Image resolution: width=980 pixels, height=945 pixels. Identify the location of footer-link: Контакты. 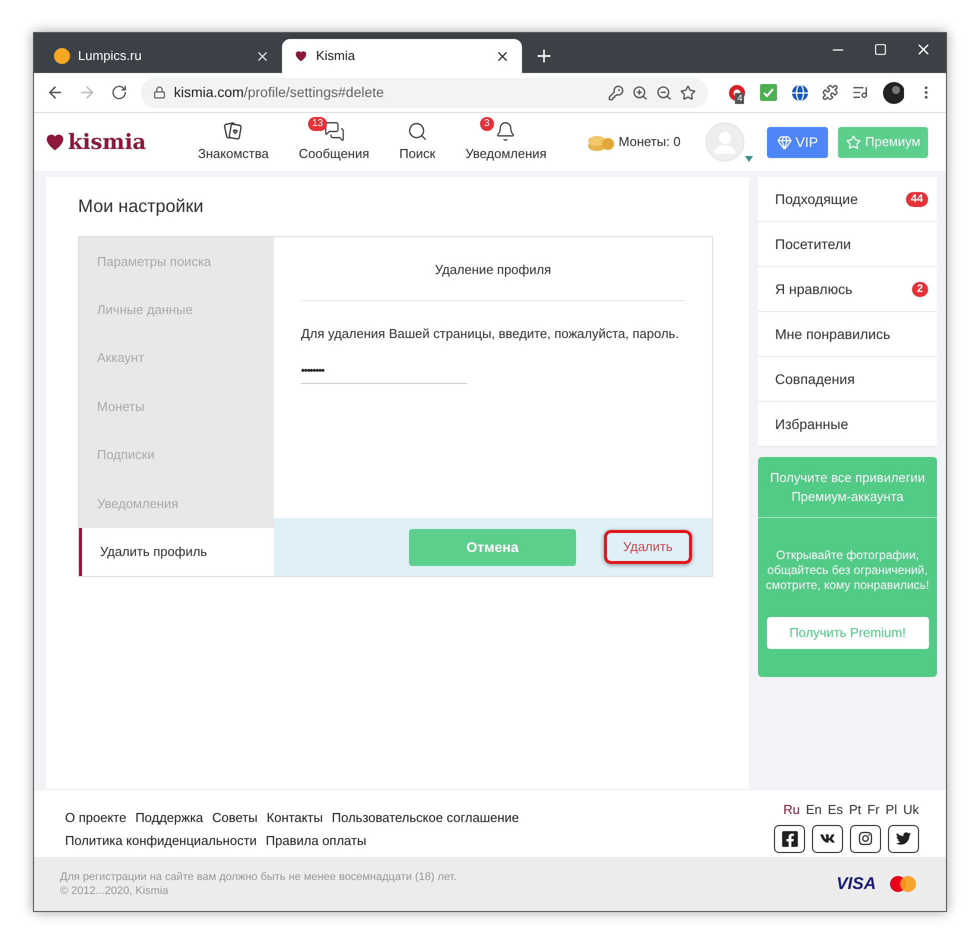
(294, 818).